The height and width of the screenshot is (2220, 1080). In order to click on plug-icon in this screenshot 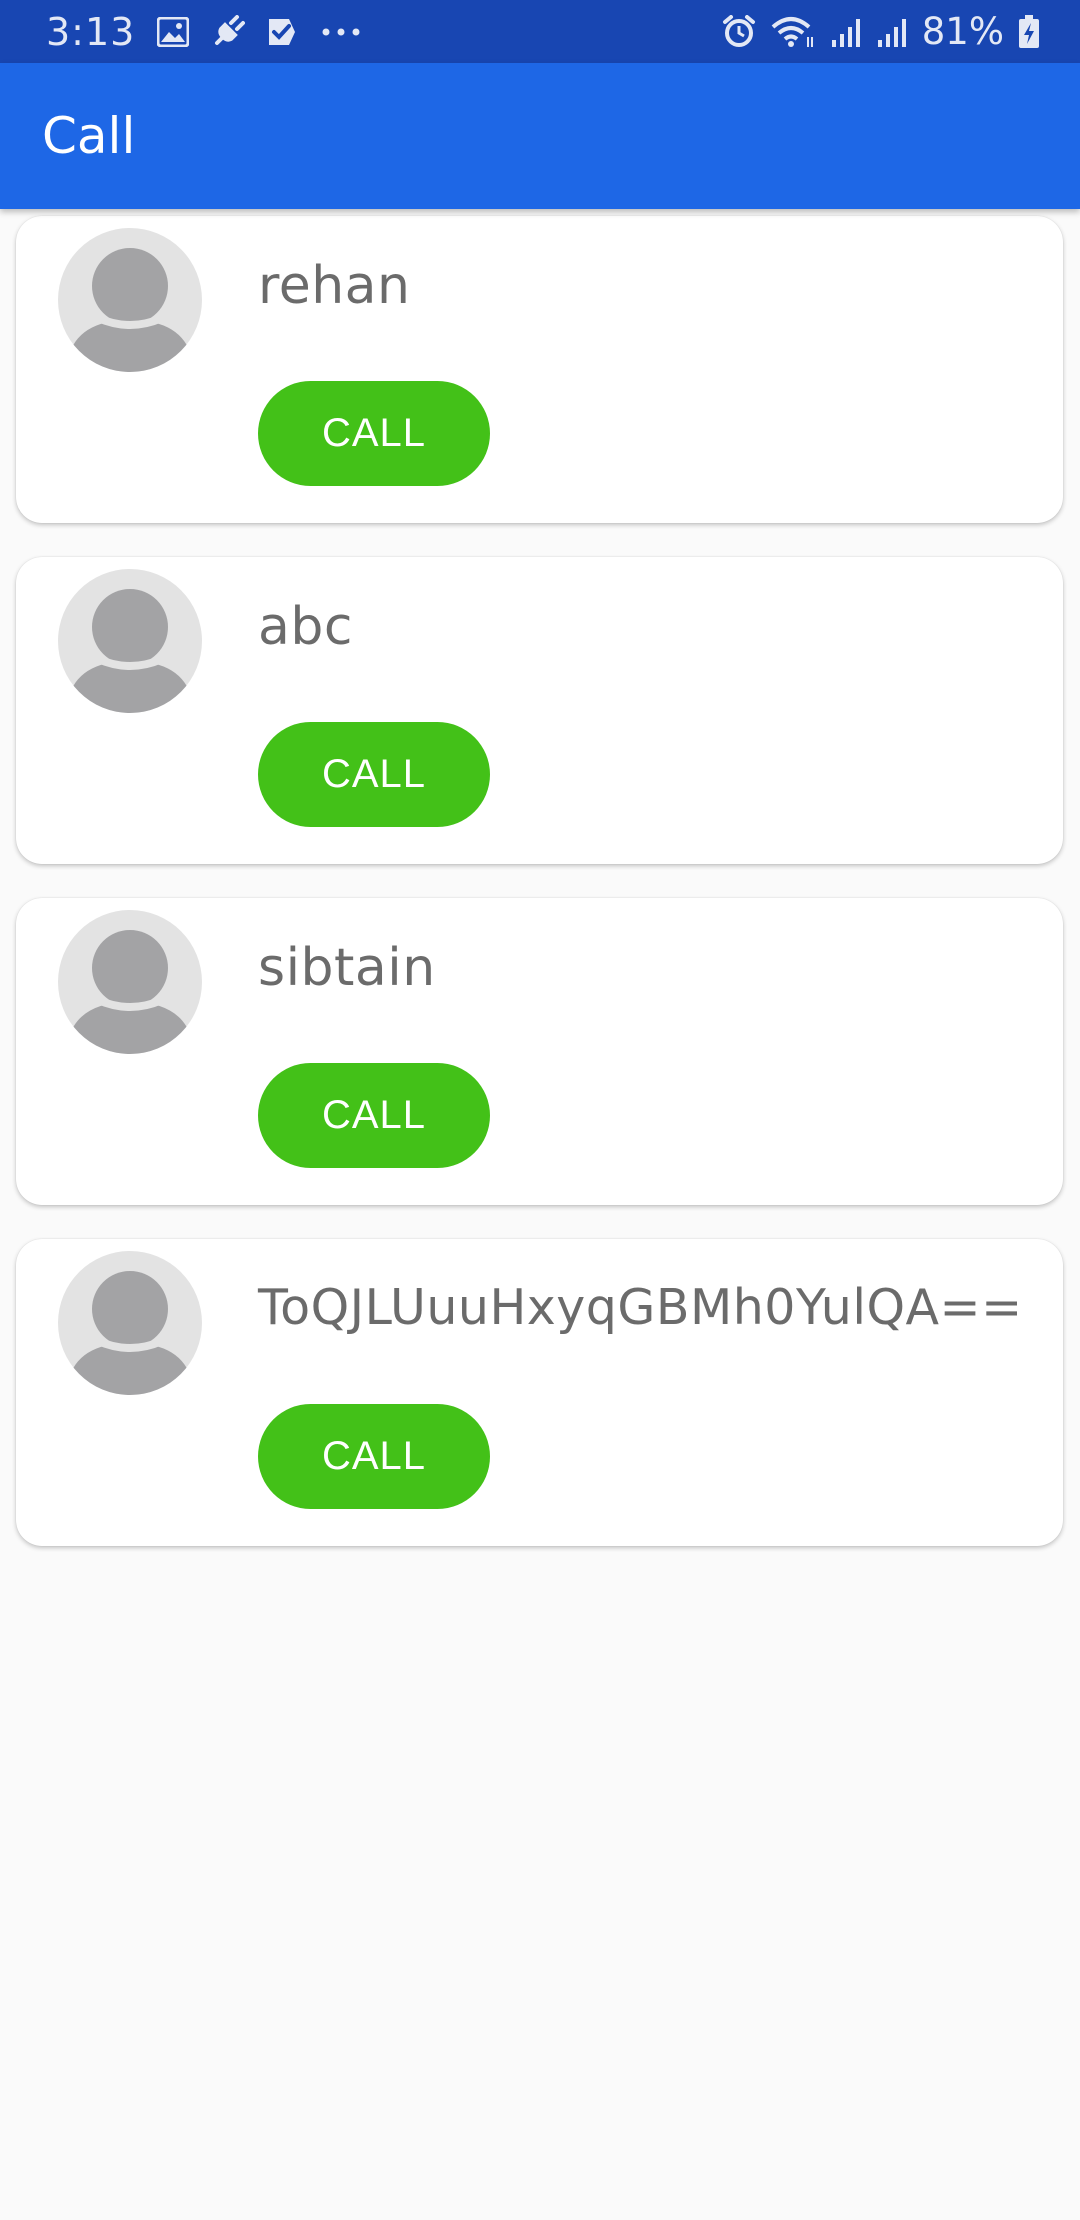, I will do `click(228, 31)`.